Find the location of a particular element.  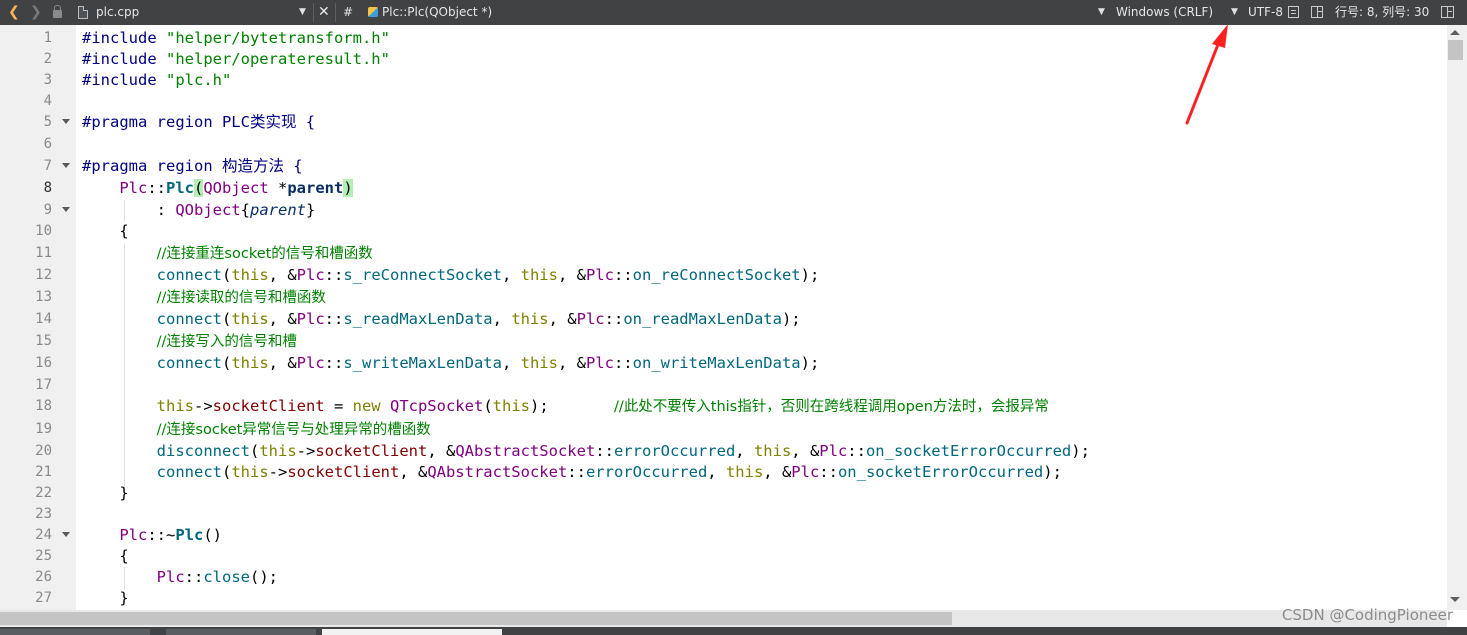

line-number: 21 is located at coordinates (43, 472).